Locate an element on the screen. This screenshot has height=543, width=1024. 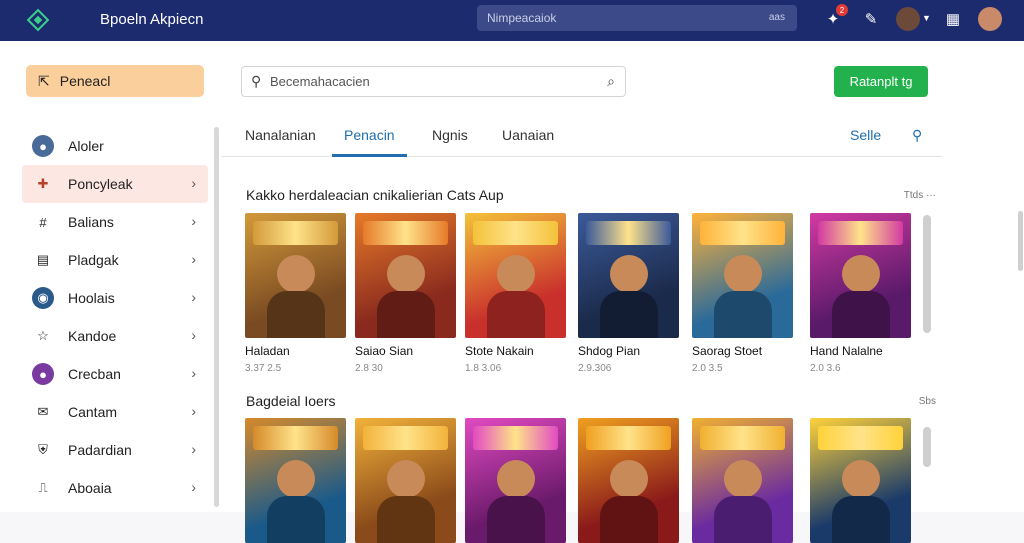
game-title: Saorag Stoet is located at coordinates (742, 351).